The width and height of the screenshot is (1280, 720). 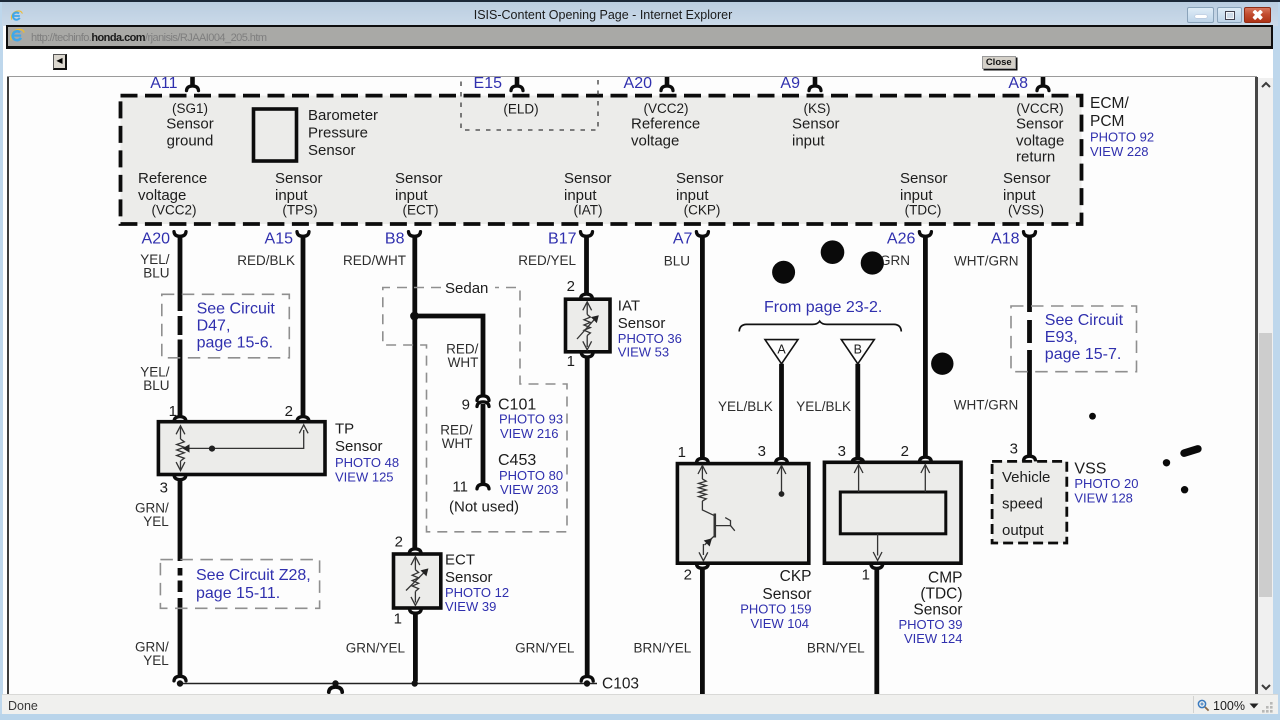 I want to click on svg-text: Sedan, so click(x=466, y=288).